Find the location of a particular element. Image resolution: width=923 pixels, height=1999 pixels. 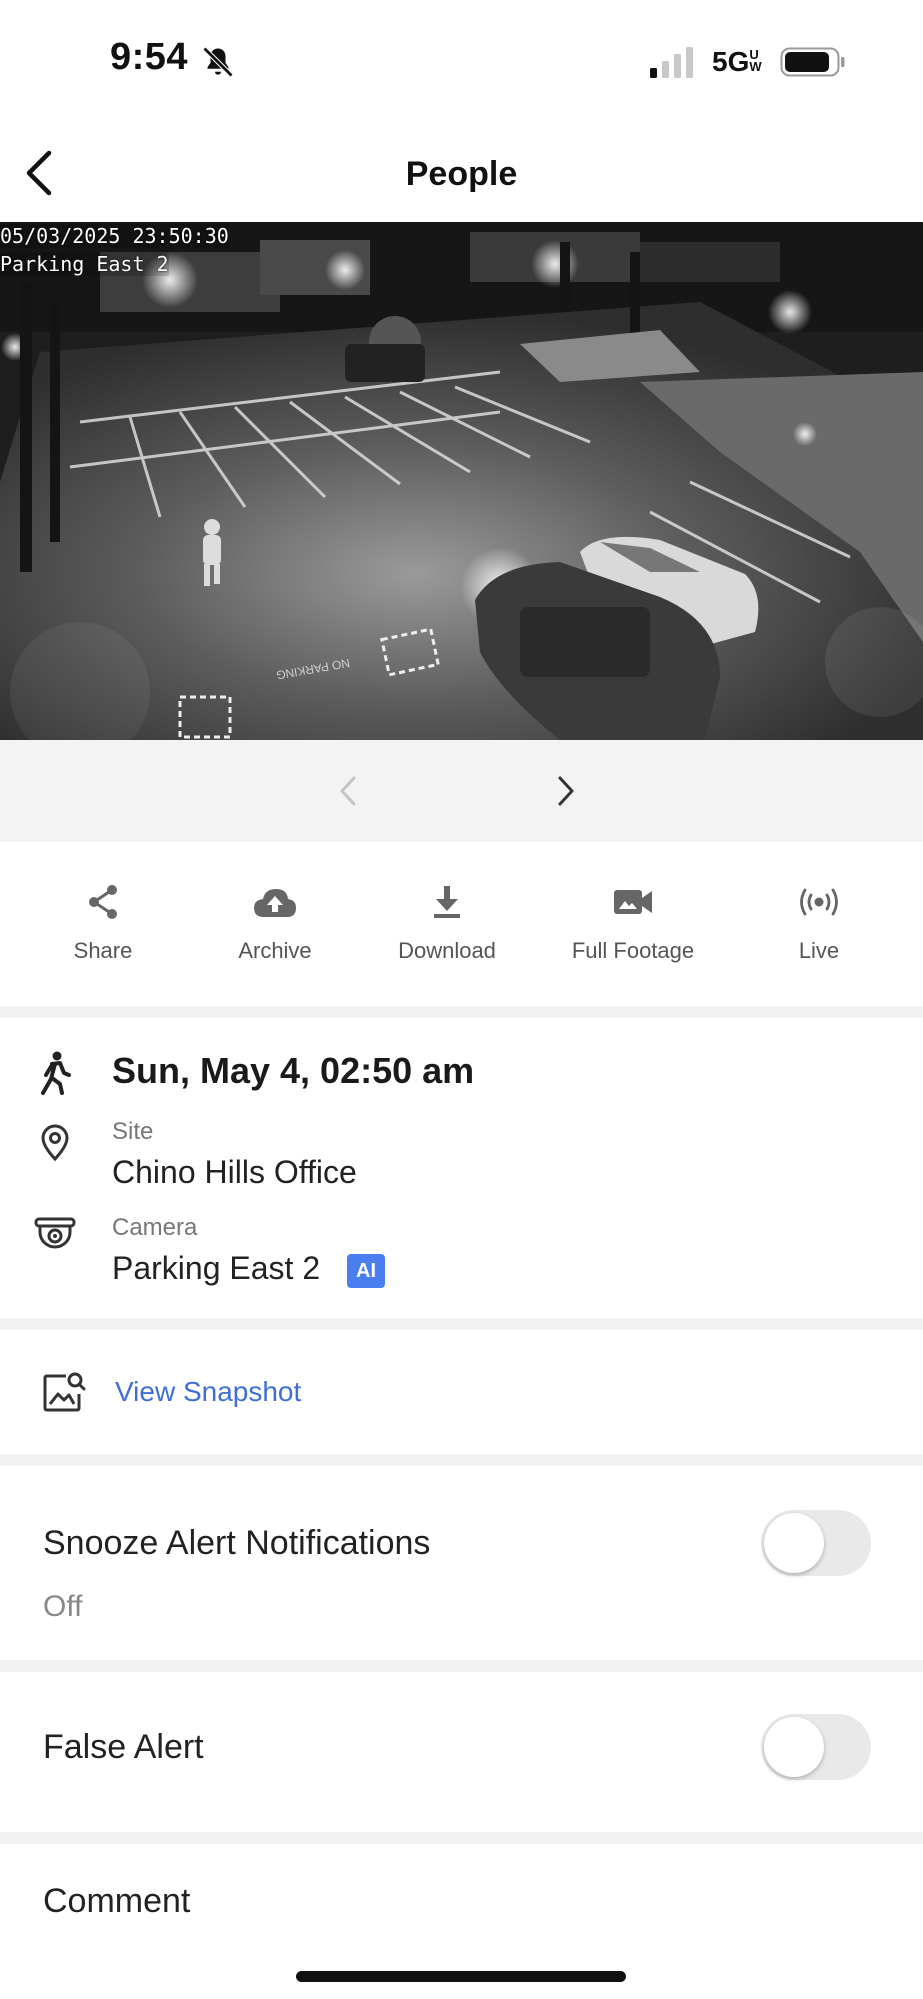

signal-strength-icon is located at coordinates (671, 62).